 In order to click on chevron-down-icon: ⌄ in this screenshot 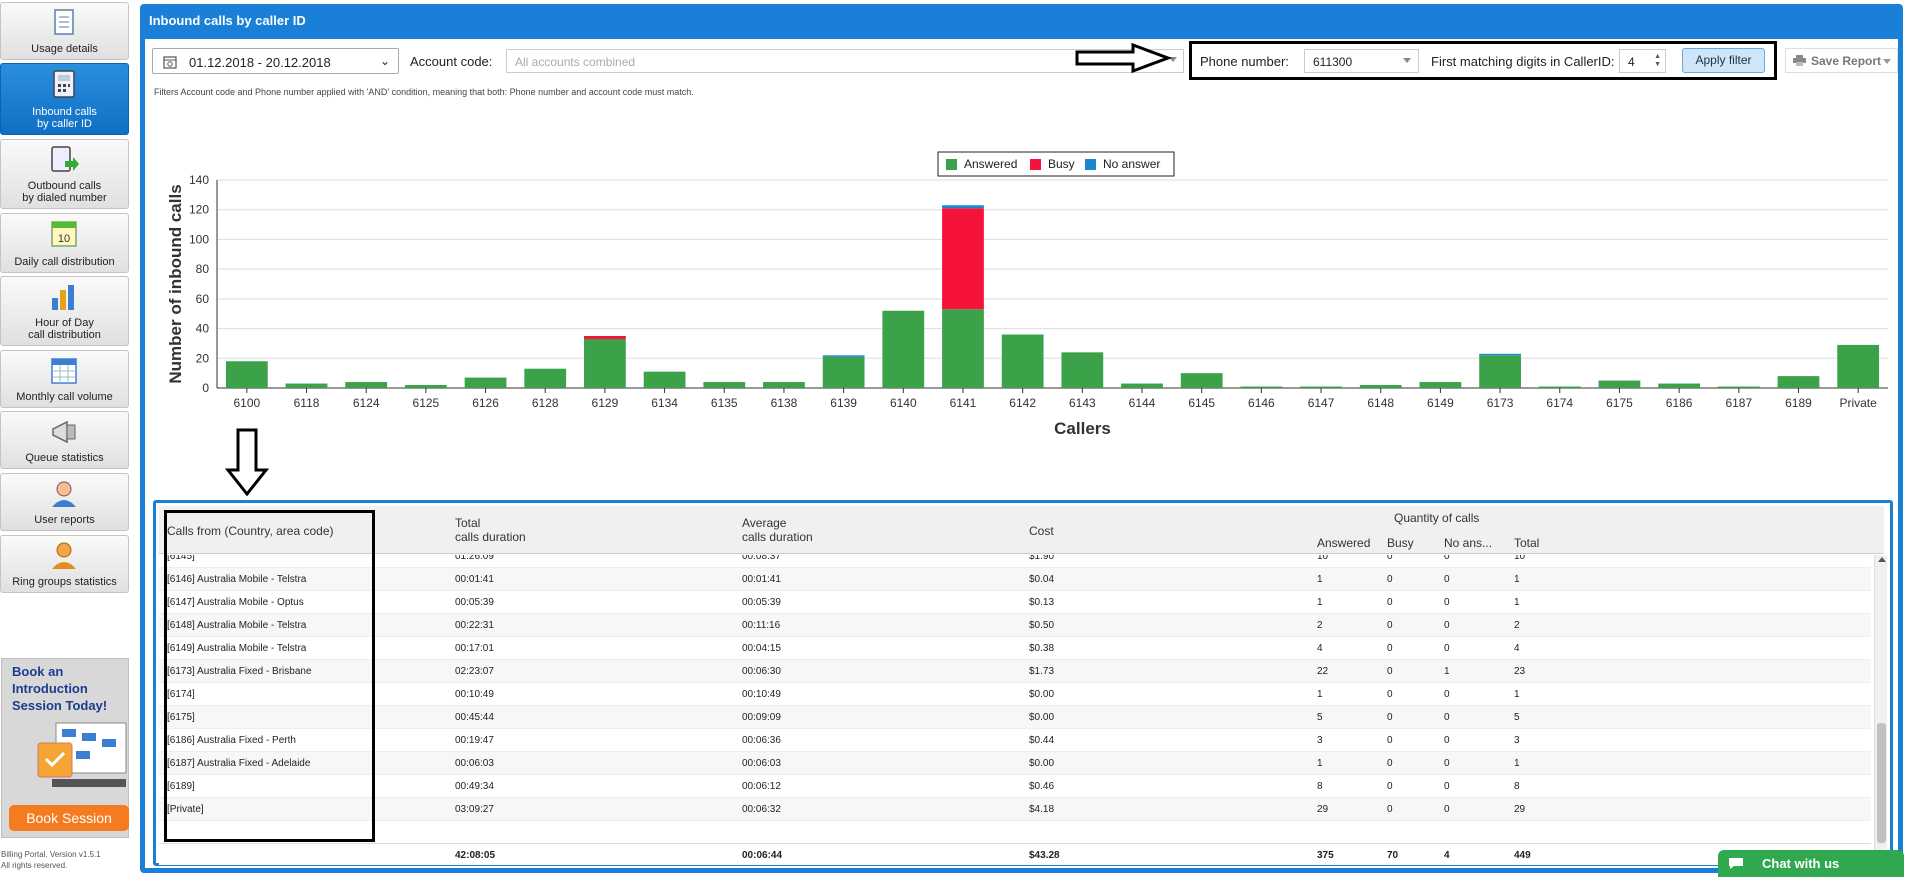, I will do `click(384, 61)`.